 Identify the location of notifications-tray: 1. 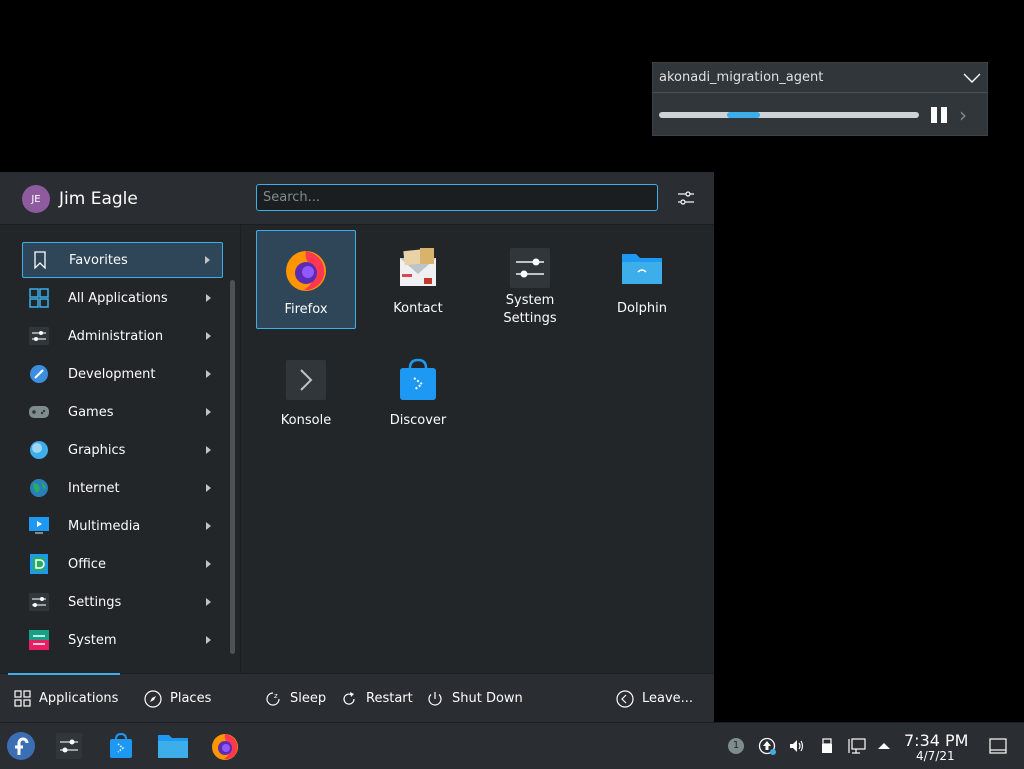
(736, 746).